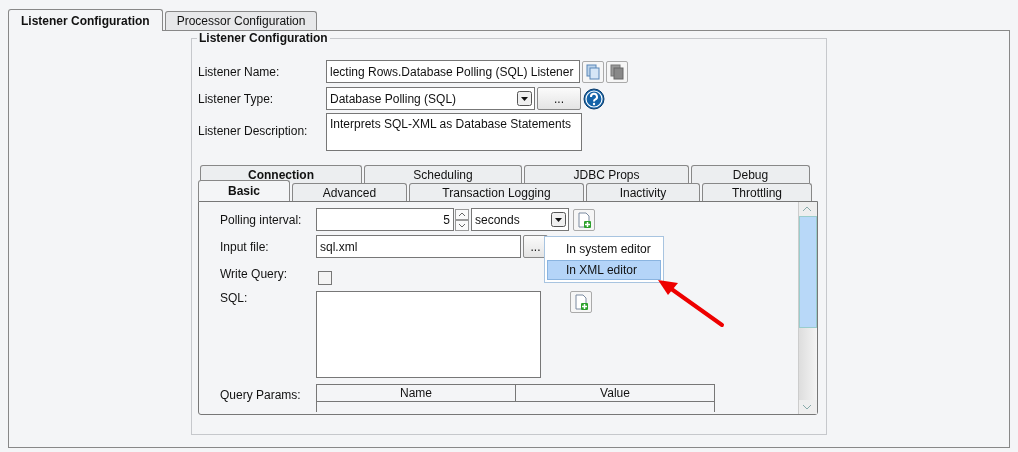 The height and width of the screenshot is (452, 1018). Describe the element at coordinates (281, 174) in the screenshot. I see `tab: Connection` at that location.